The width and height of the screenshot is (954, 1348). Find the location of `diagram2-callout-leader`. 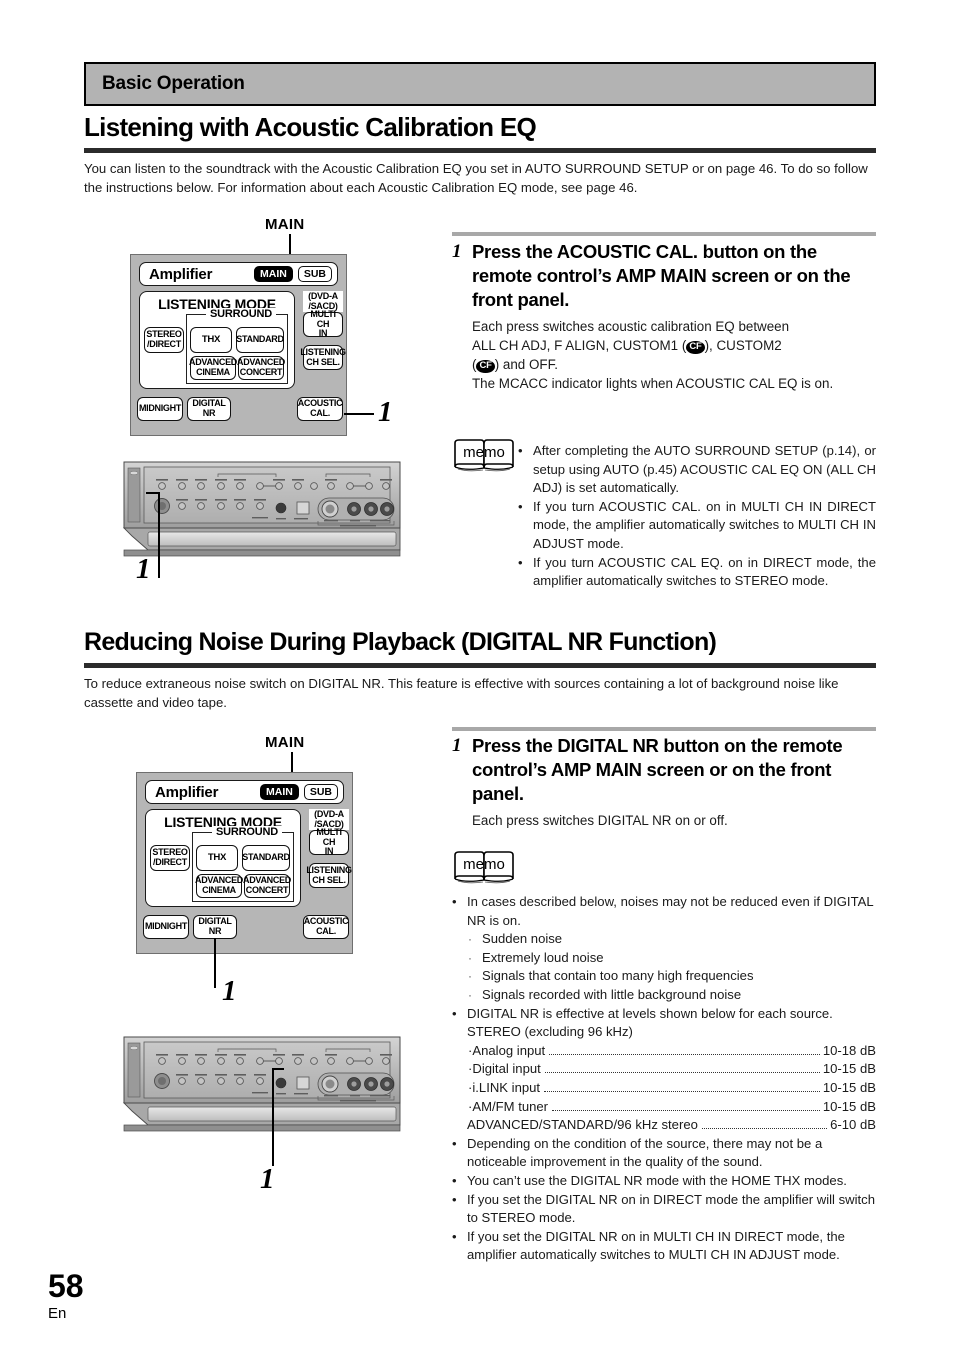

diagram2-callout-leader is located at coordinates (215, 963).